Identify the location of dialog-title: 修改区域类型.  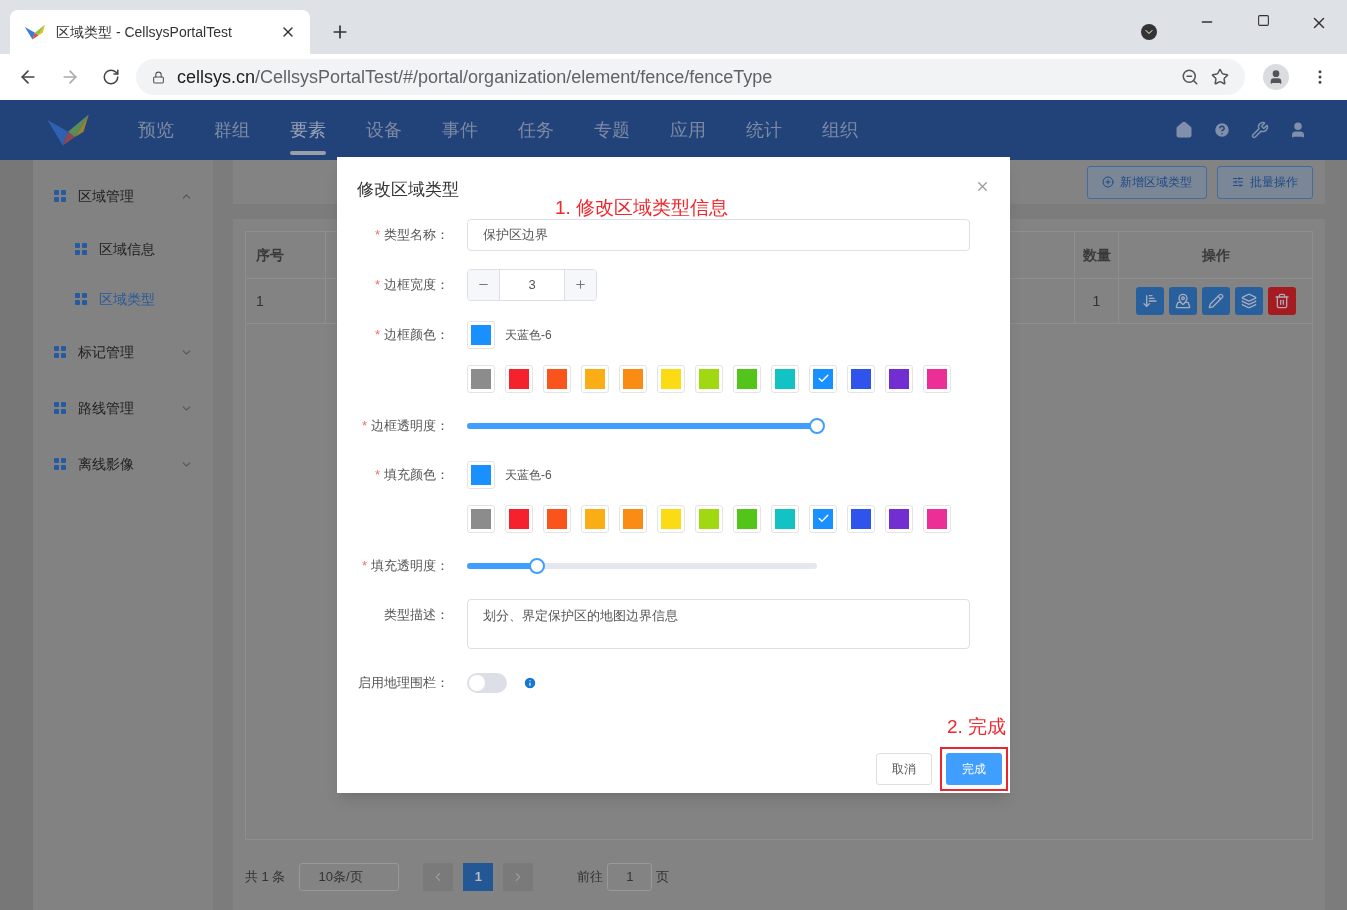
(408, 190).